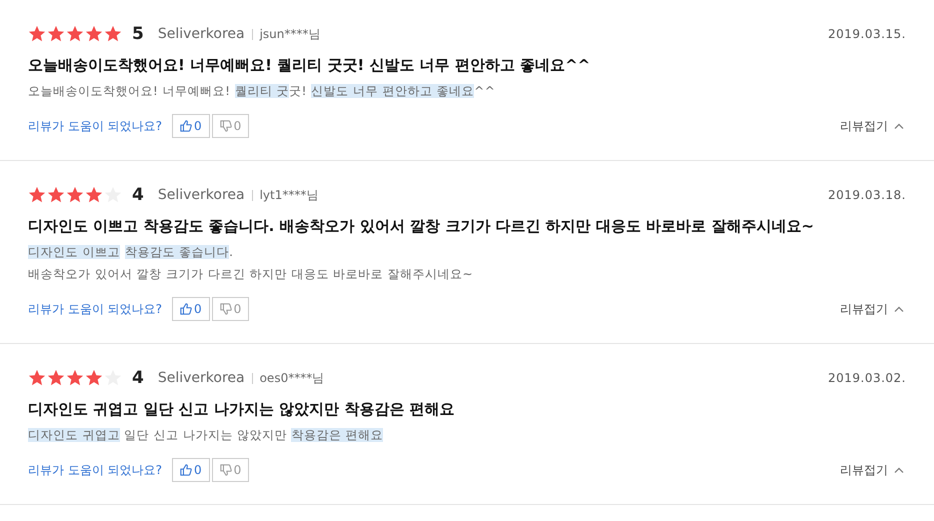 Image resolution: width=934 pixels, height=521 pixels. Describe the element at coordinates (310, 65) in the screenshot. I see `review-title: 오늘배송이도착했어요! 너무예뻐요! 퀄리티 굿굿! 신발도 너무 편안하고 좋네요^^` at that location.